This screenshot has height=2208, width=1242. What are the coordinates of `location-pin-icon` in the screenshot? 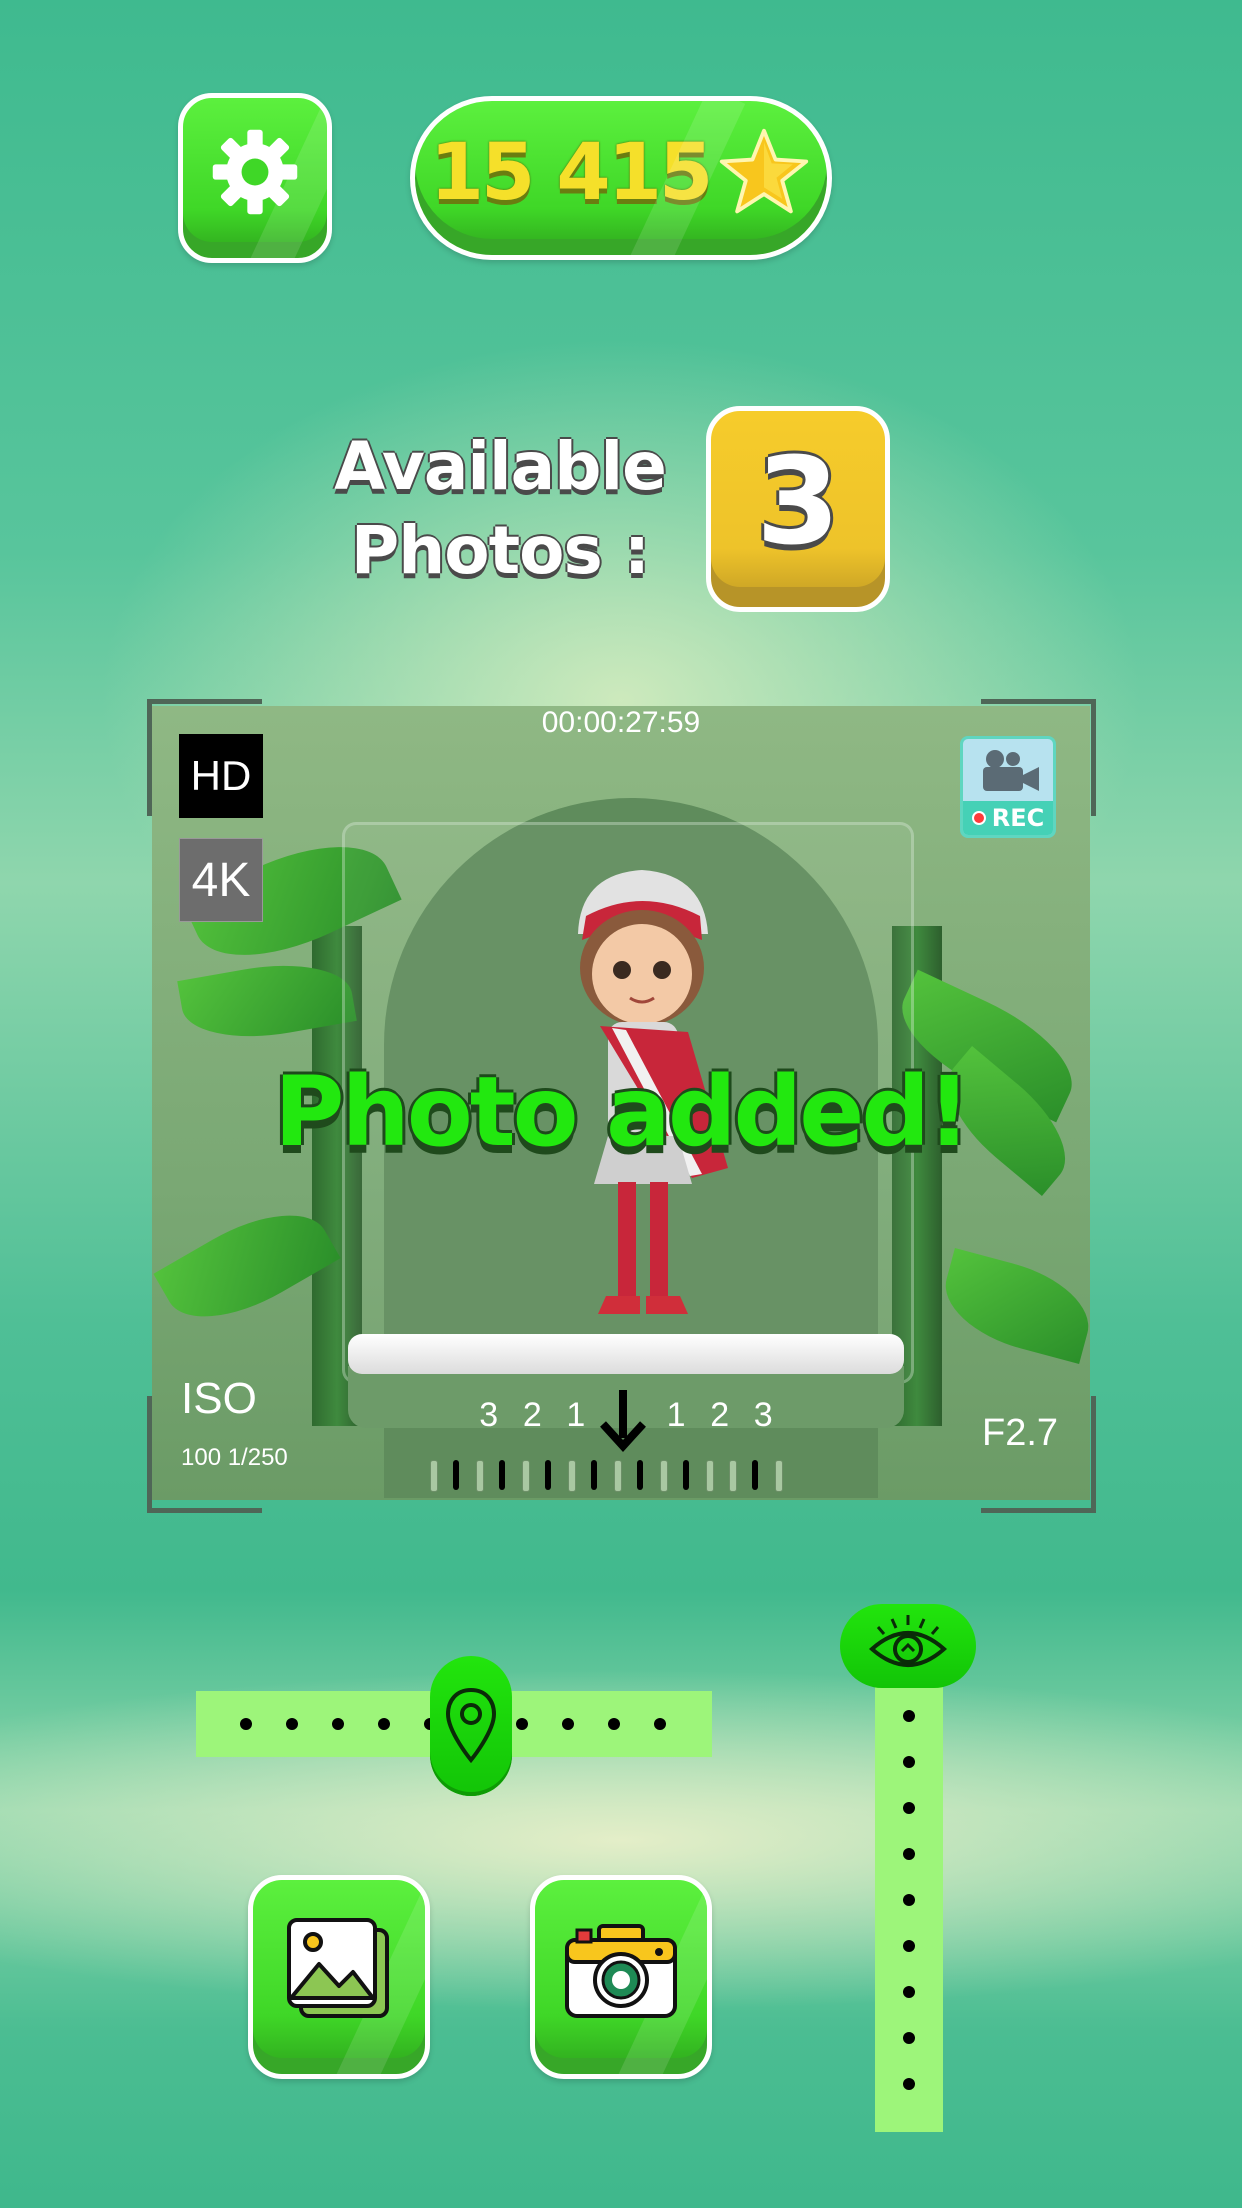 It's located at (471, 1725).